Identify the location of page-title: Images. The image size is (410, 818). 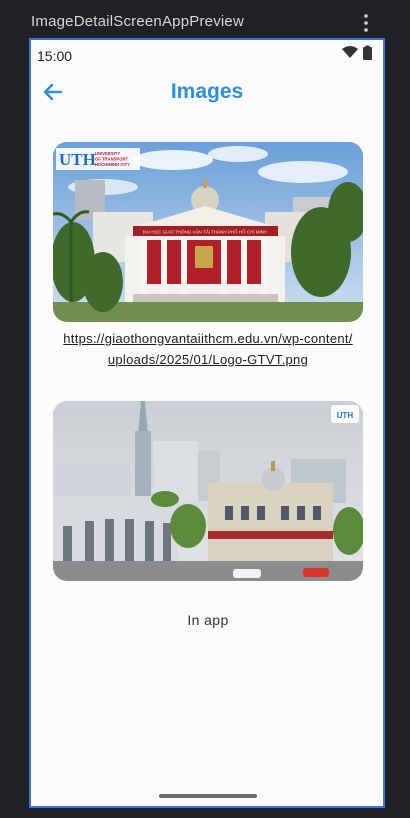
(207, 91).